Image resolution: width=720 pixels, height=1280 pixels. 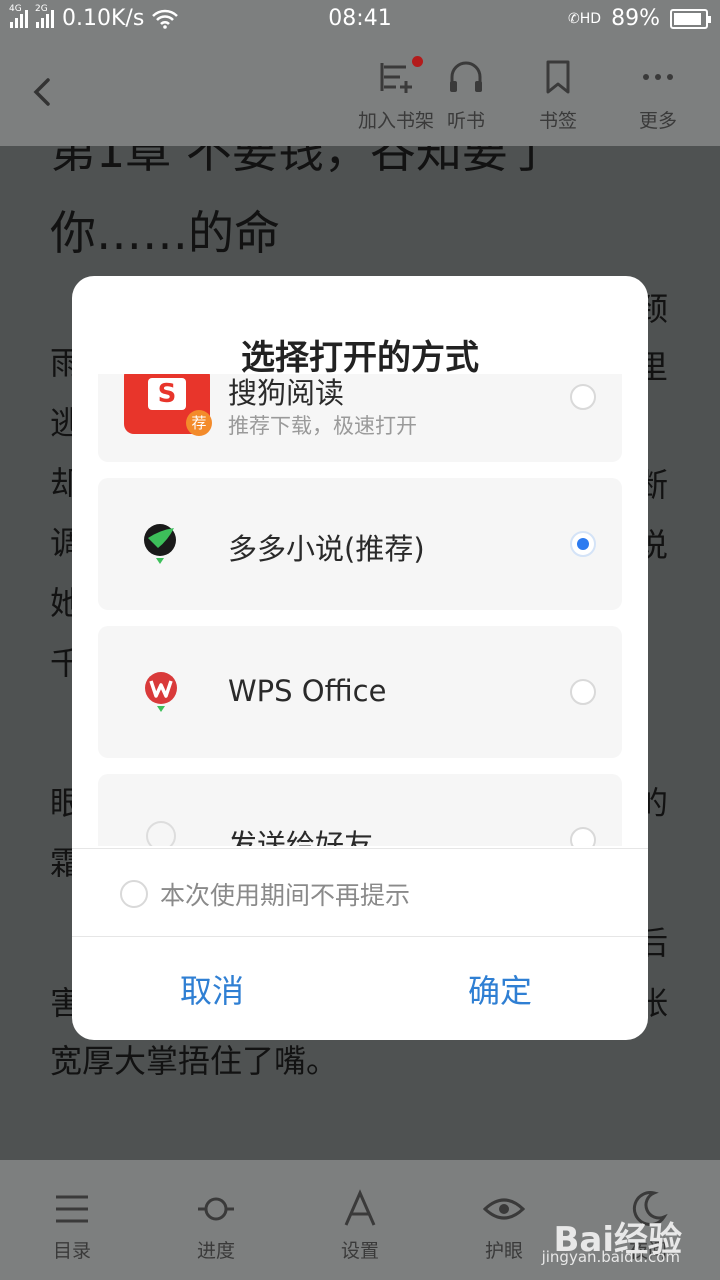 What do you see at coordinates (504, 1209) in the screenshot?
I see `eye-icon` at bounding box center [504, 1209].